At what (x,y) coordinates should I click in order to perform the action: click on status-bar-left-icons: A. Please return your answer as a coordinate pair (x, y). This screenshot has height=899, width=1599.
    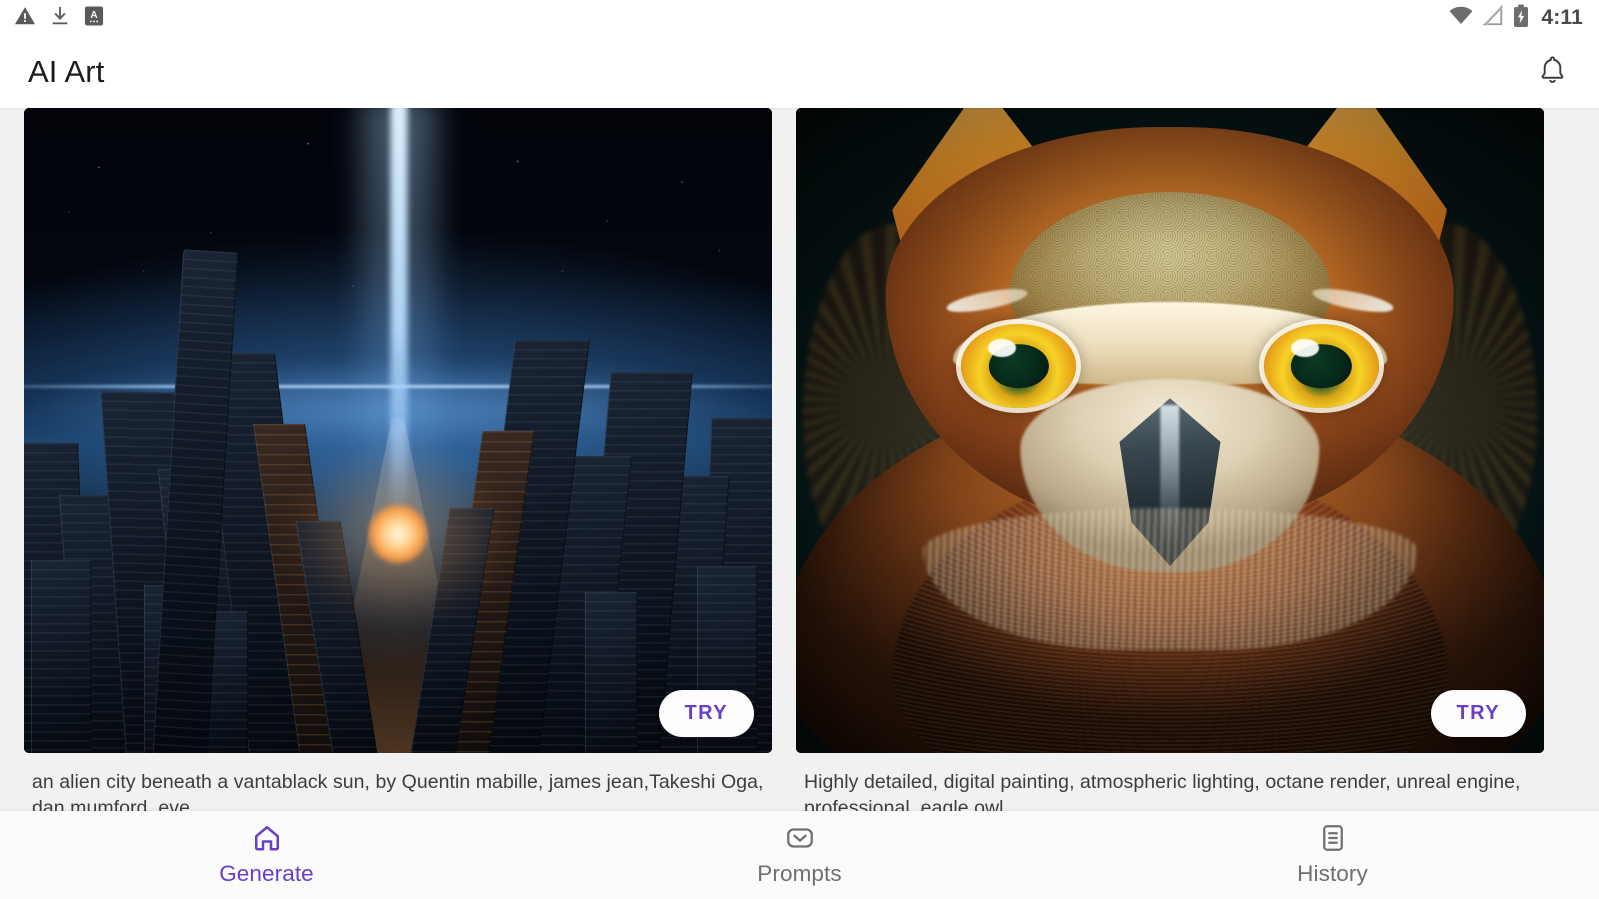
    Looking at the image, I should click on (59, 18).